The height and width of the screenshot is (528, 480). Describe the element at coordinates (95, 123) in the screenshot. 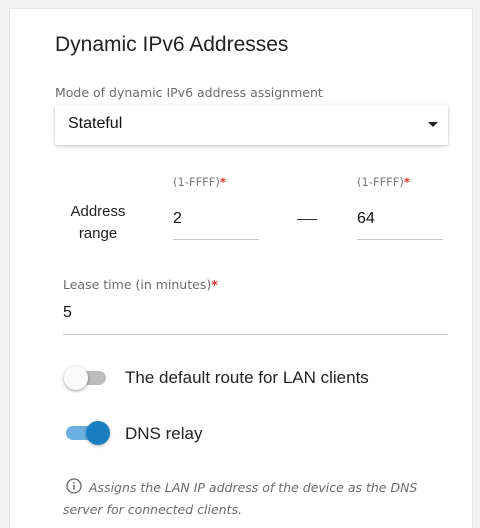

I see `mode-select-value: Stateful` at that location.